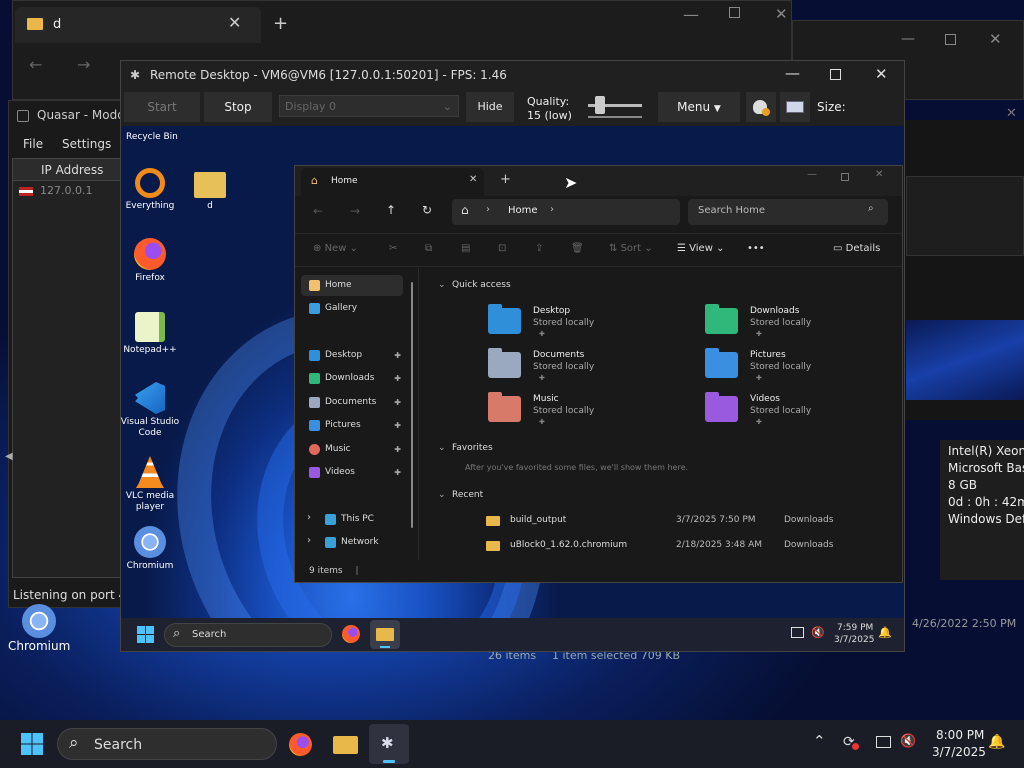  I want to click on sidebar-item-videos: Videos ✚, so click(352, 472).